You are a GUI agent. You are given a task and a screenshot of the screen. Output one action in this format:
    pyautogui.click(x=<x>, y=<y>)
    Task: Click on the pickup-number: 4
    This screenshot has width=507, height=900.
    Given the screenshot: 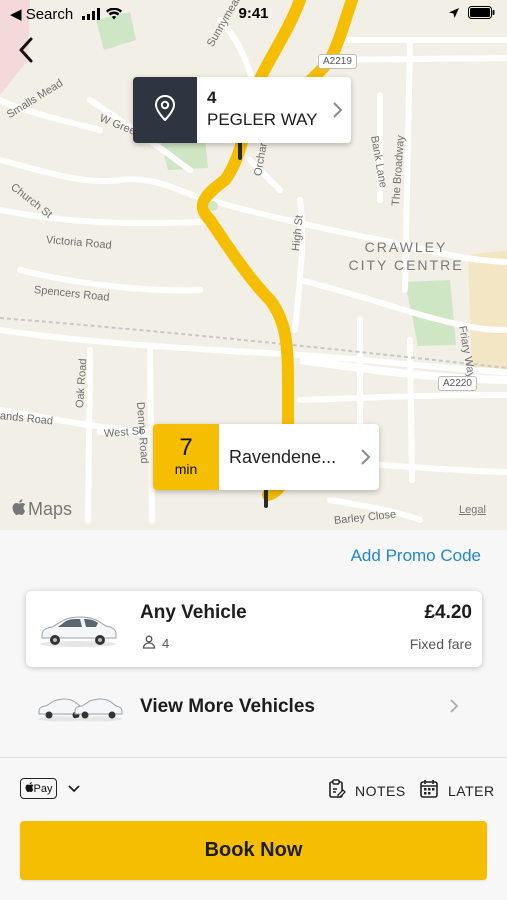 What is the action you would take?
    pyautogui.click(x=212, y=97)
    